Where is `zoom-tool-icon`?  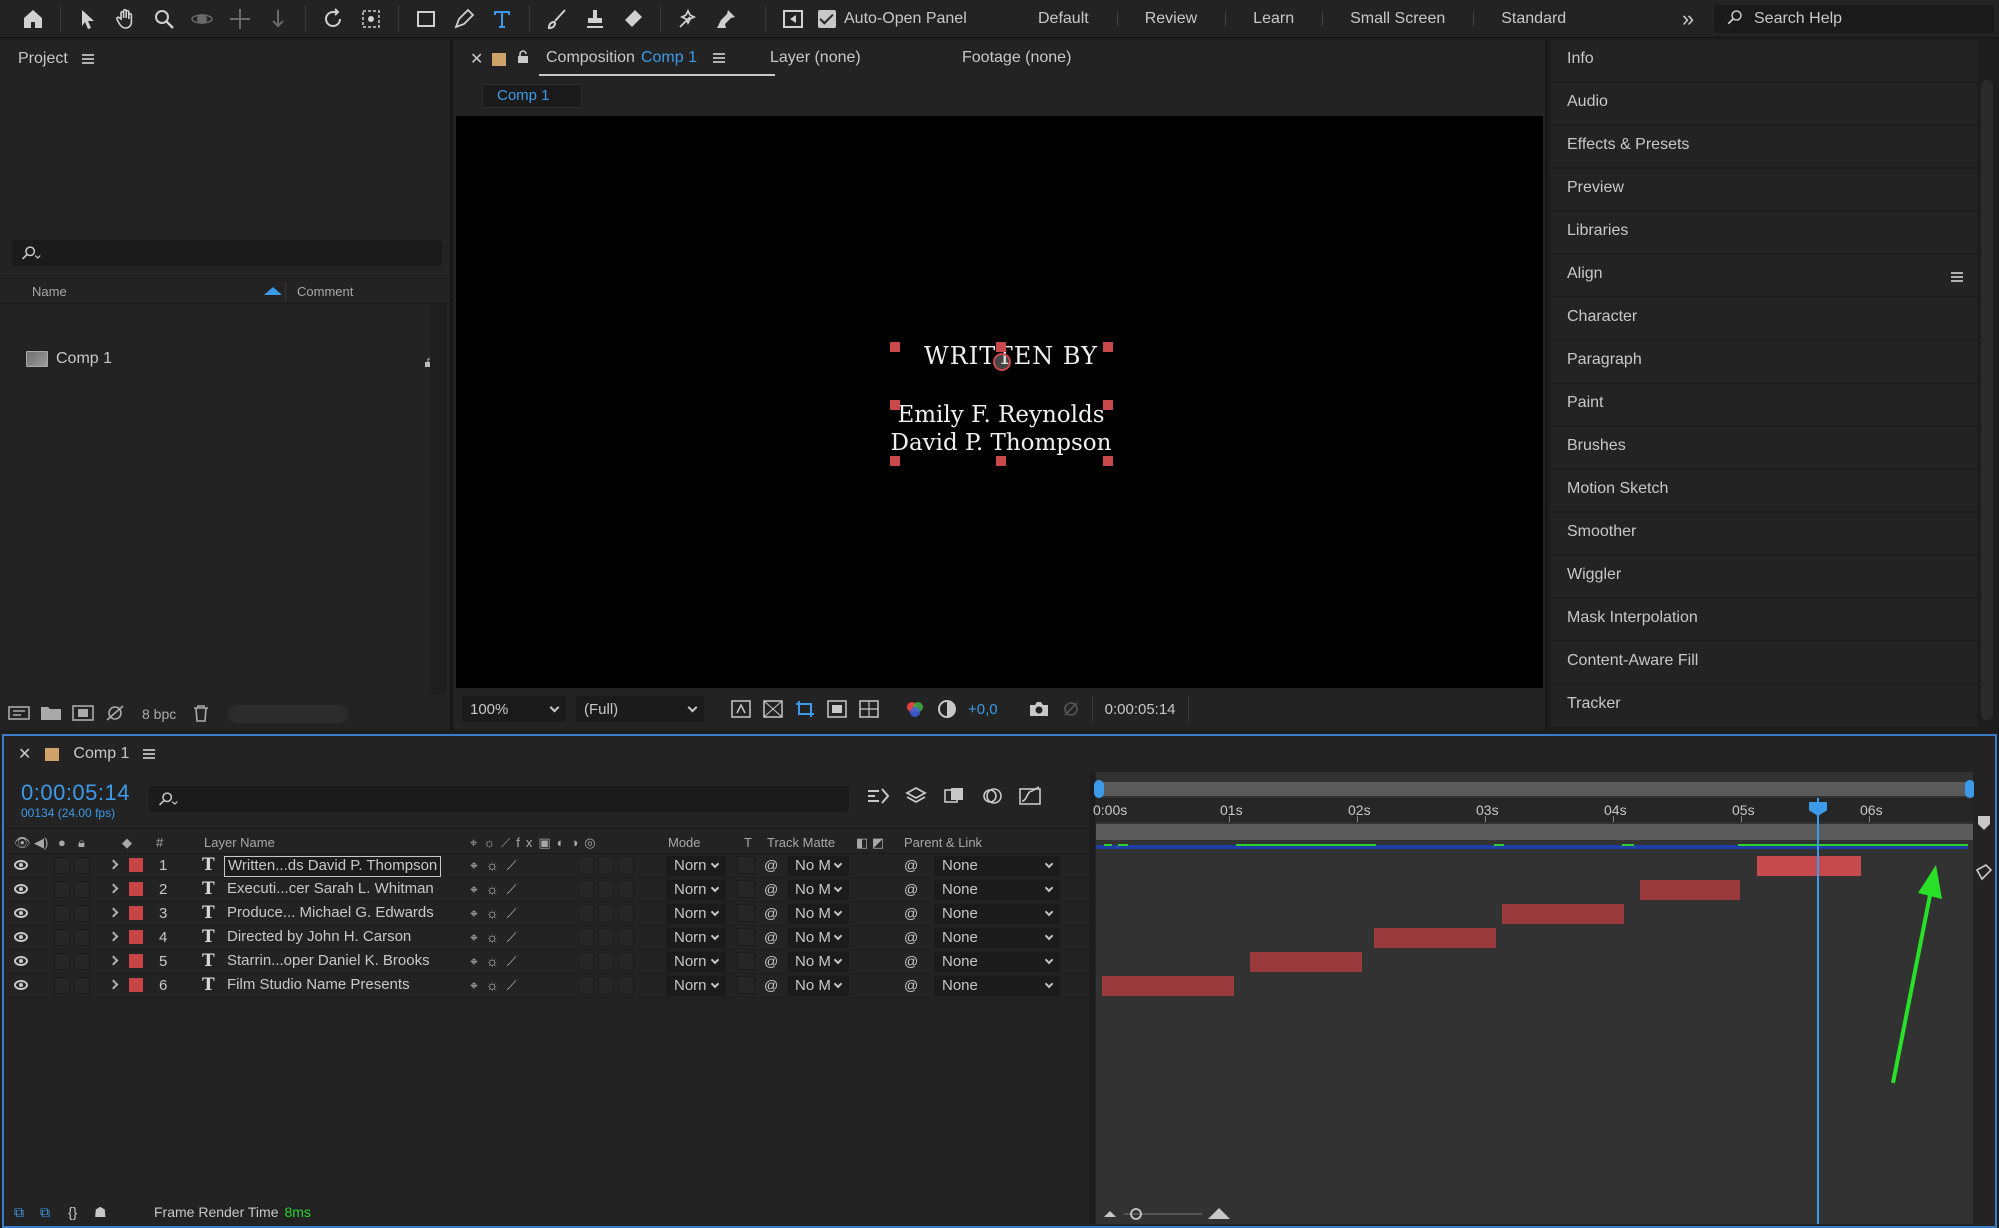
zoom-tool-icon is located at coordinates (164, 19).